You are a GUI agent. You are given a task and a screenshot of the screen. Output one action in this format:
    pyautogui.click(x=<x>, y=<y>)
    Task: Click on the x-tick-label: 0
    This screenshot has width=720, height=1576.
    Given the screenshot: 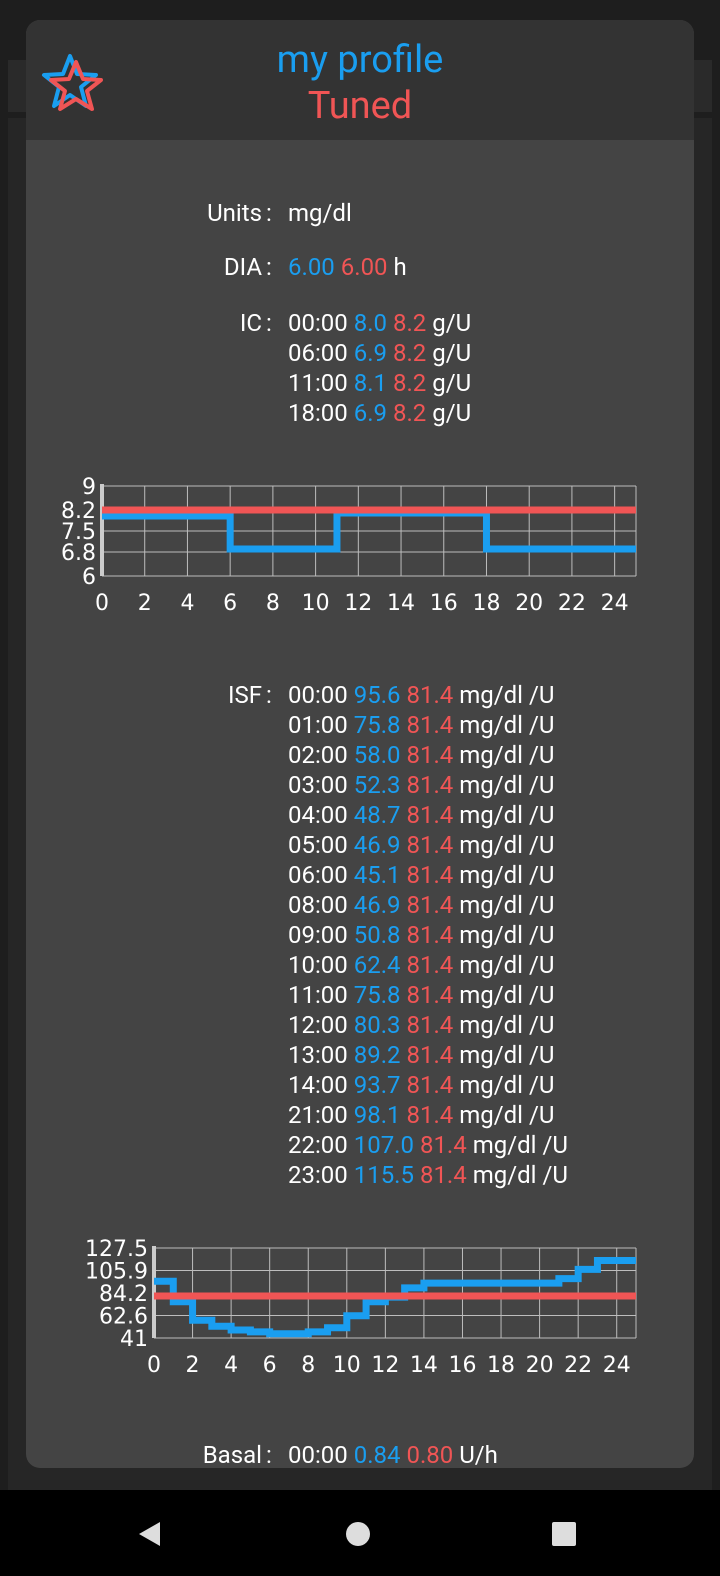 What is the action you would take?
    pyautogui.click(x=102, y=603)
    